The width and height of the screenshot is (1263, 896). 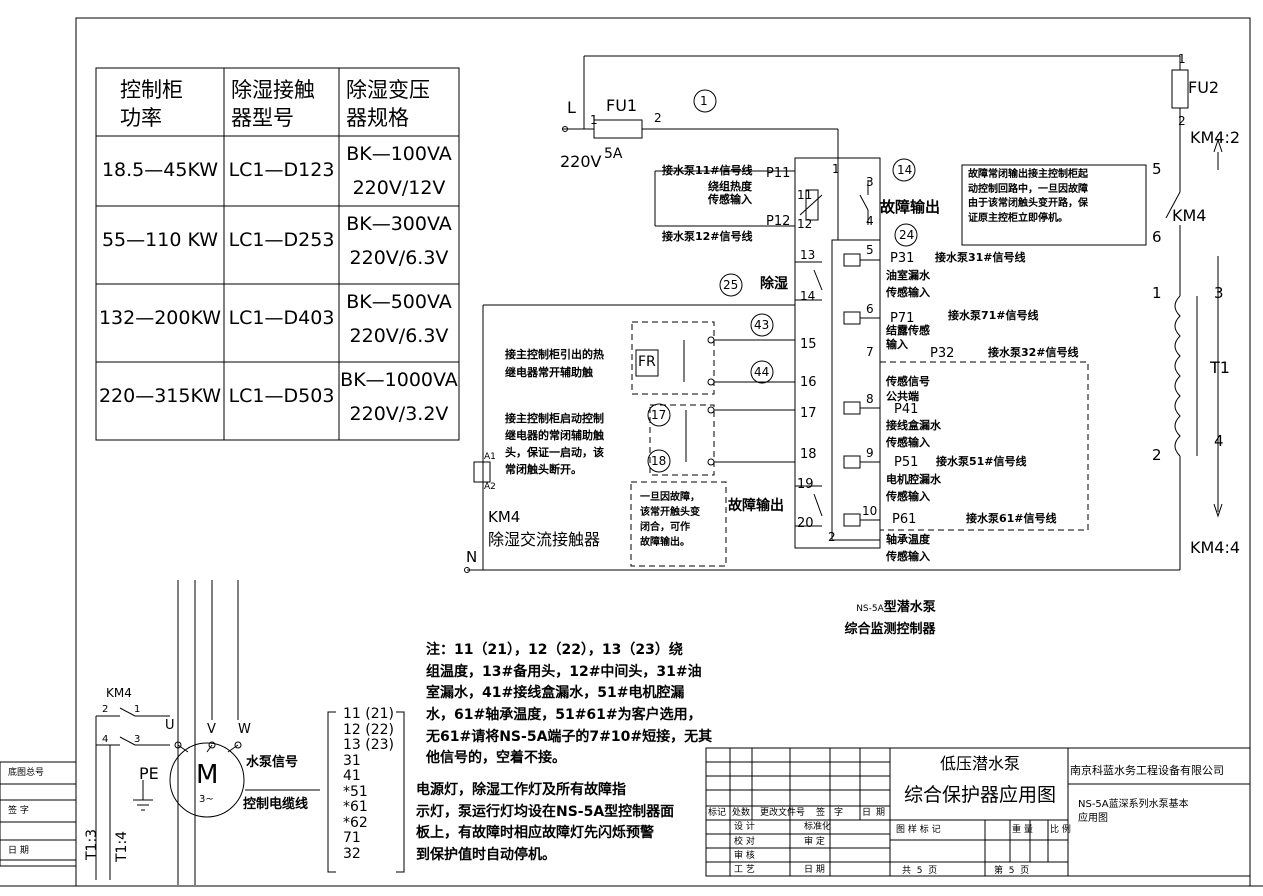 I want to click on title-block-title1: 低压潜水泵, so click(x=979, y=763).